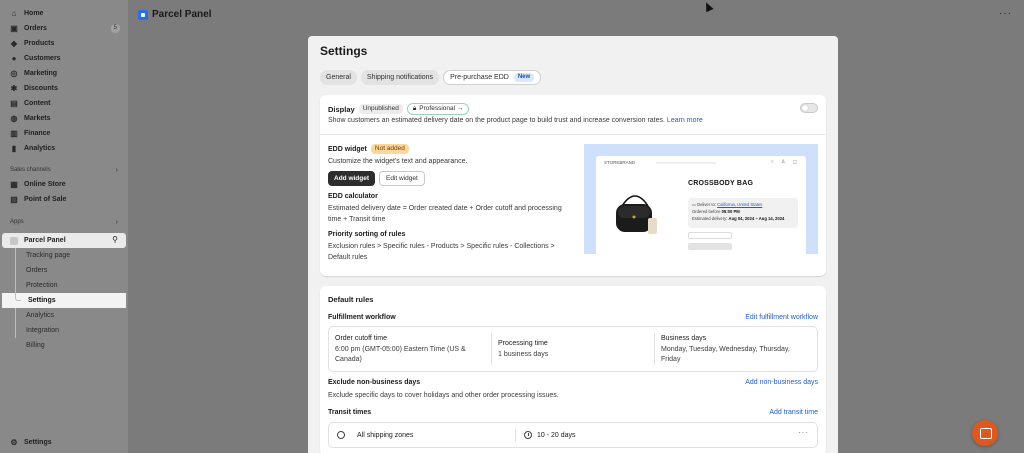 Image resolution: width=1024 pixels, height=453 pixels. Describe the element at coordinates (64, 118) in the screenshot. I see `sidebar-item-markets: ◍ Markets` at that location.